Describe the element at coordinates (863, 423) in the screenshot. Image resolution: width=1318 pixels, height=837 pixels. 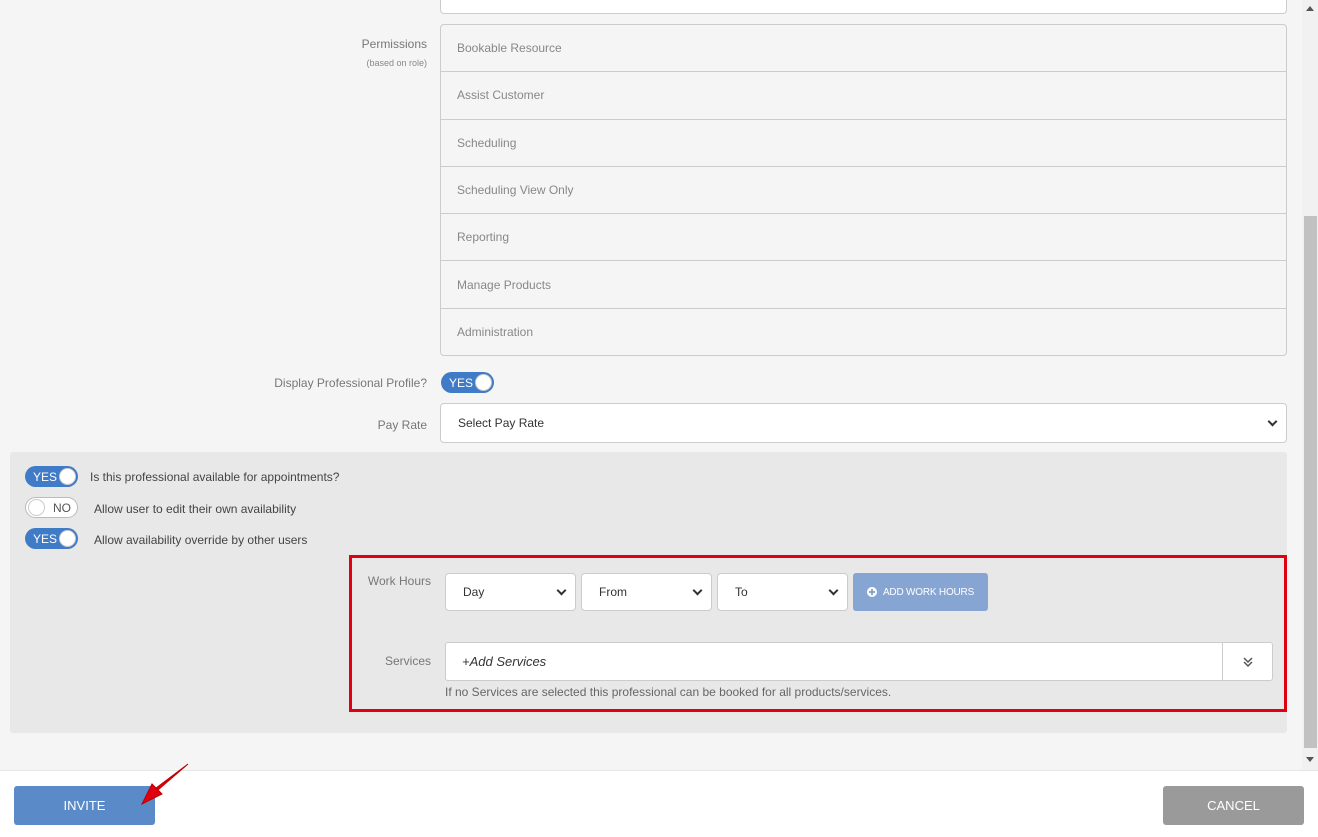
I see `pay-rate-select: Select Pay Rate` at that location.